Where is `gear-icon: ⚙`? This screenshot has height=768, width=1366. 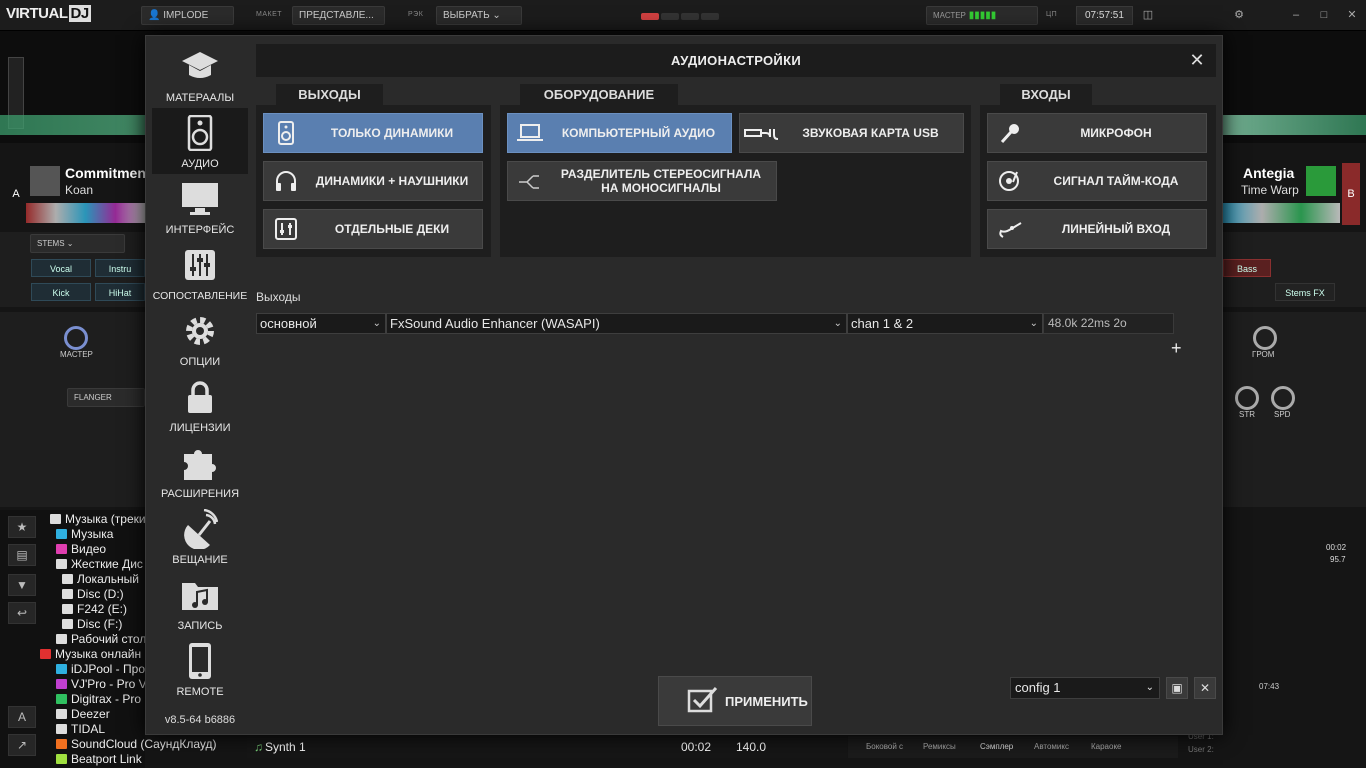 gear-icon: ⚙ is located at coordinates (1239, 15).